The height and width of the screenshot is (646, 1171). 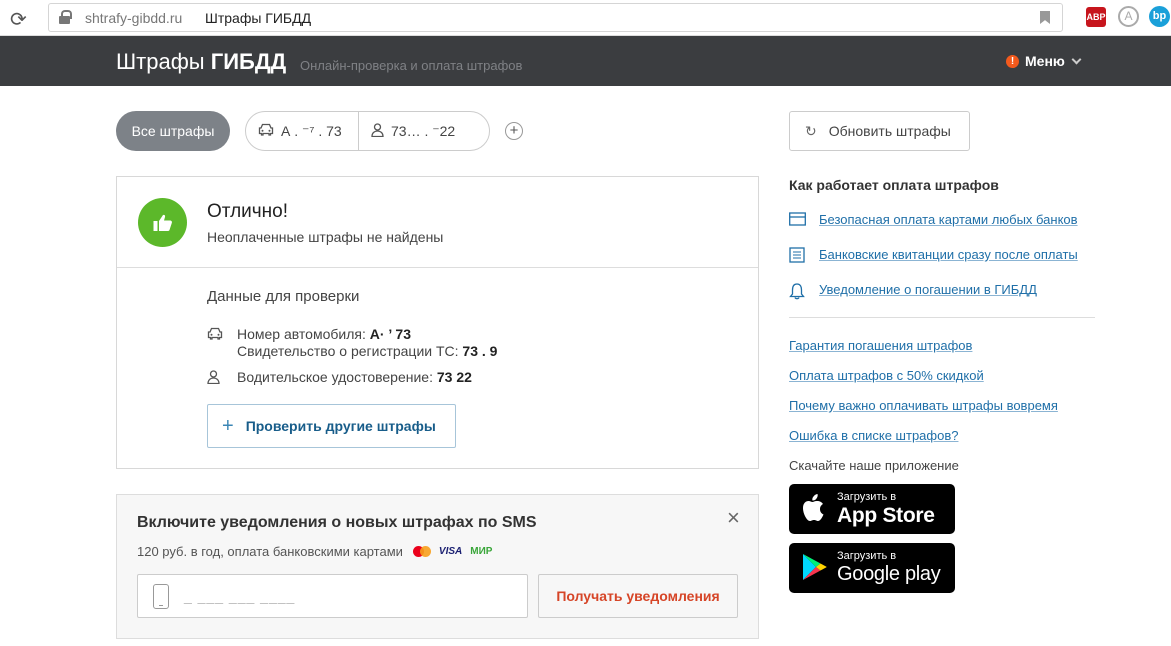 I want to click on phone-placeholder: _ ___ ___ ____, so click(x=240, y=596).